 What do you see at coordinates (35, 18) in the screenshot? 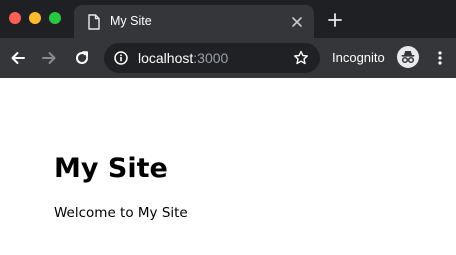
I see `window-minimize-button` at bounding box center [35, 18].